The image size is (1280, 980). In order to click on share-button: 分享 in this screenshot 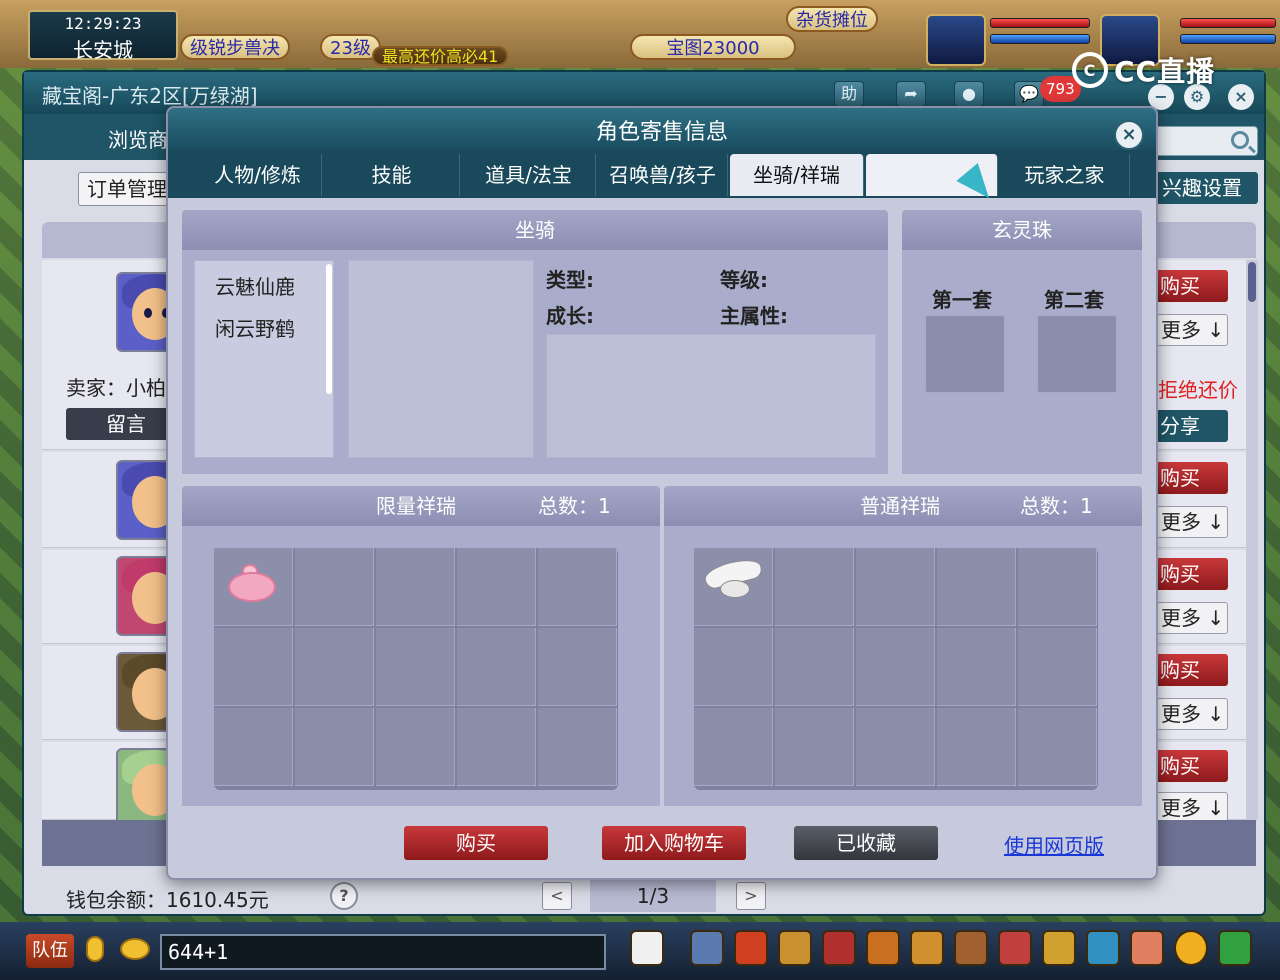, I will do `click(1192, 426)`.